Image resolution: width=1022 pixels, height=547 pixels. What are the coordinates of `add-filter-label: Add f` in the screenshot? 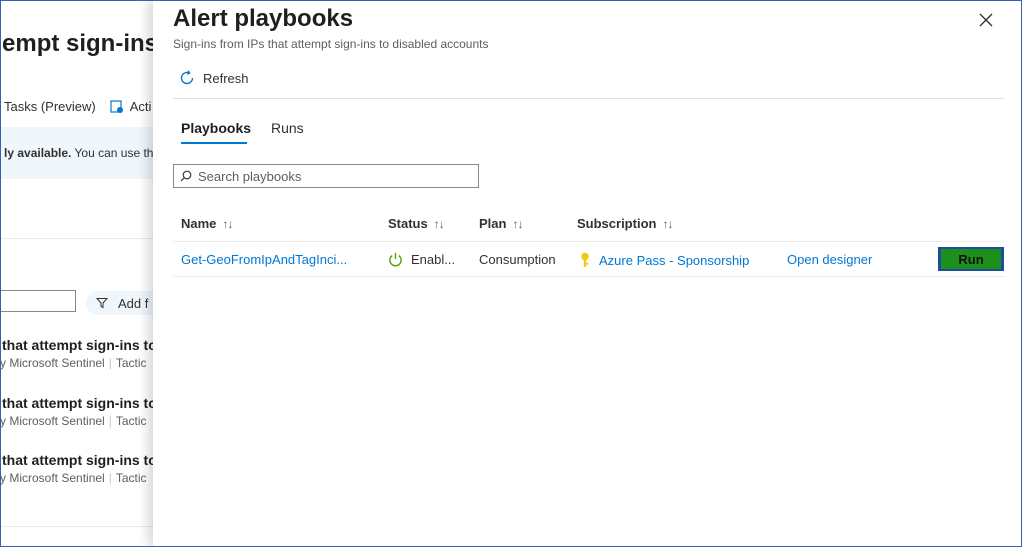 It's located at (133, 303).